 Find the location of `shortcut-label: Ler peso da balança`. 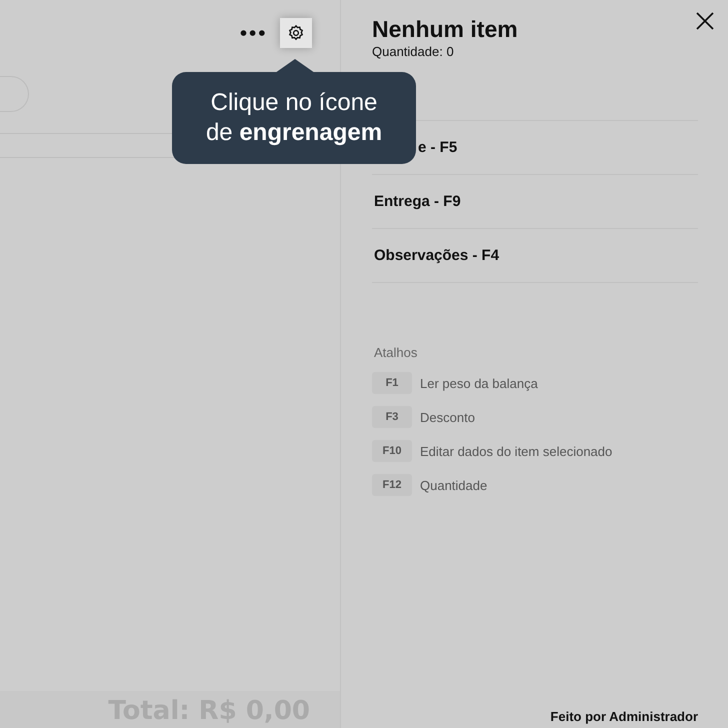

shortcut-label: Ler peso da balança is located at coordinates (479, 383).